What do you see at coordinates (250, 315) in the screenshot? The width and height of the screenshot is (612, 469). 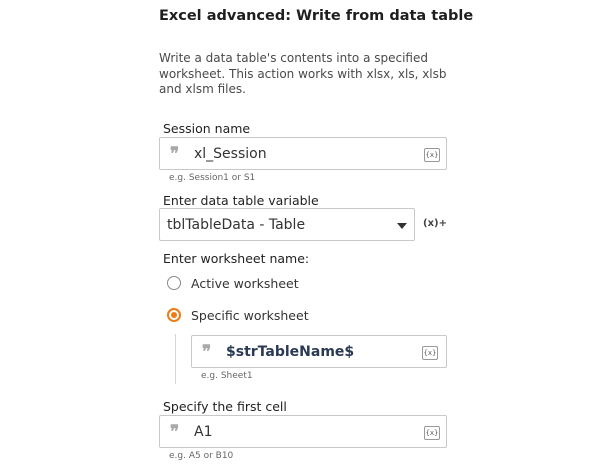 I see `radio-specific-worksheet-label: Specific worksheet` at bounding box center [250, 315].